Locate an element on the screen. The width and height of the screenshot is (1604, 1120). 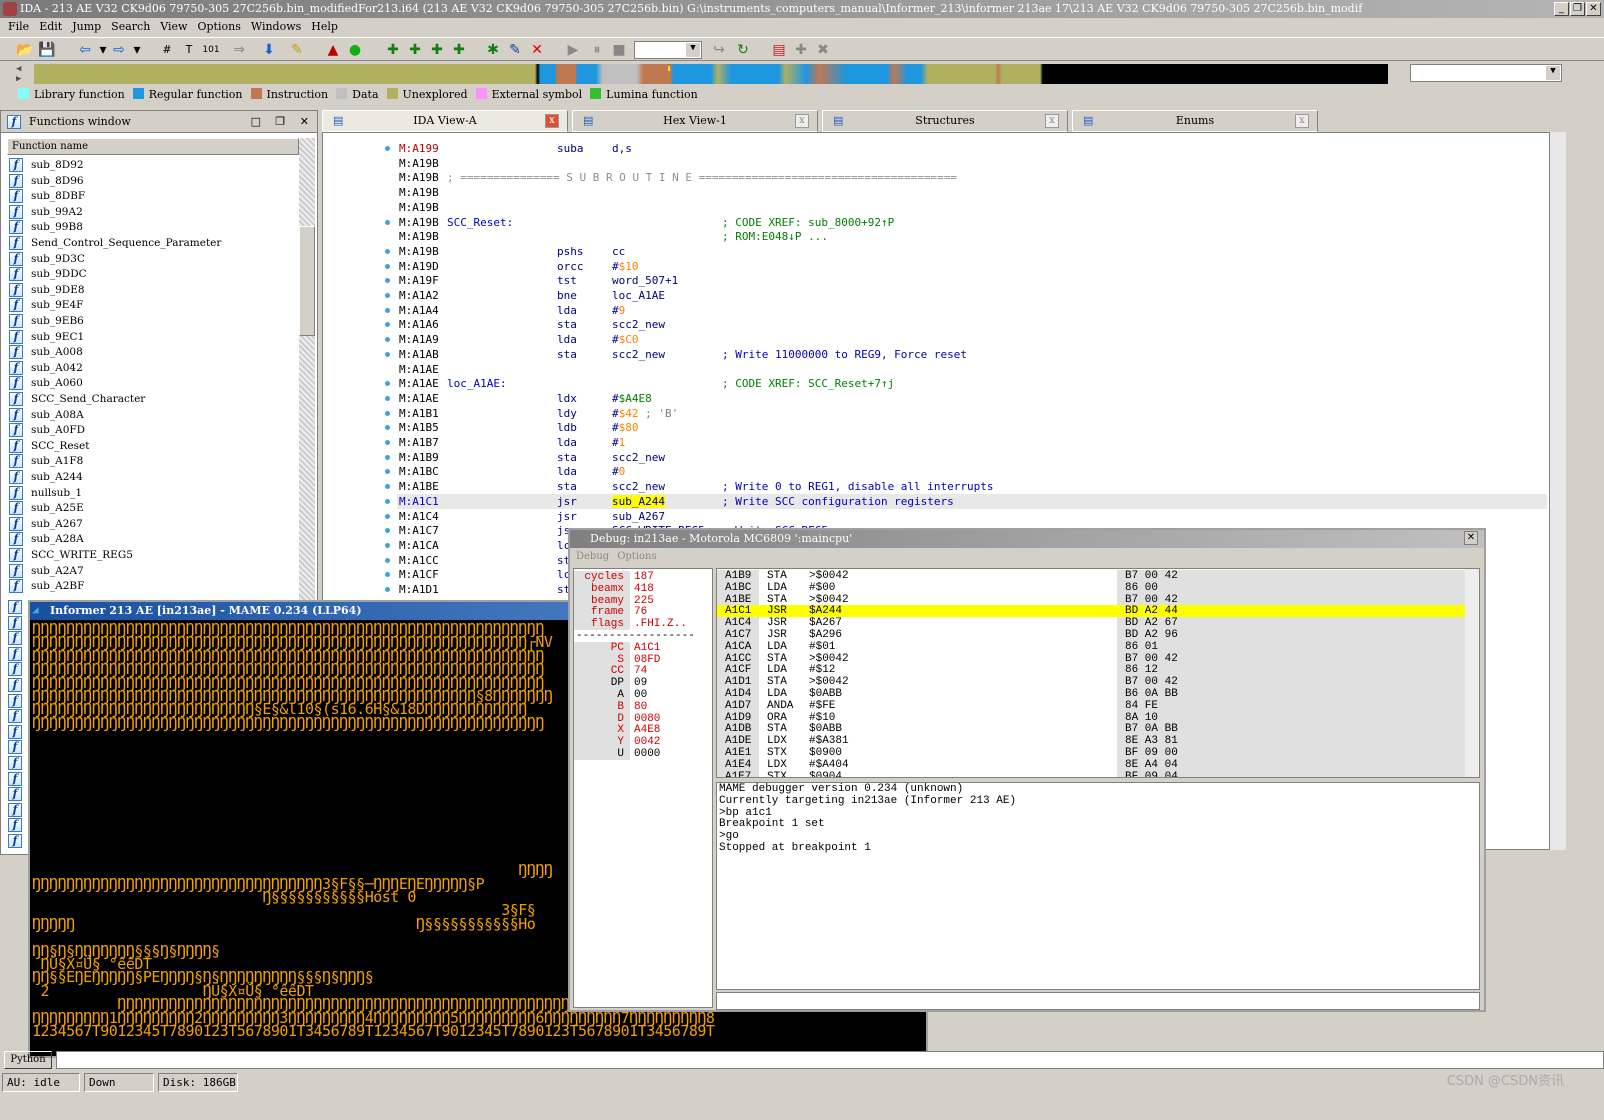
operand-highlighted: sub_A244 is located at coordinates (638, 501).